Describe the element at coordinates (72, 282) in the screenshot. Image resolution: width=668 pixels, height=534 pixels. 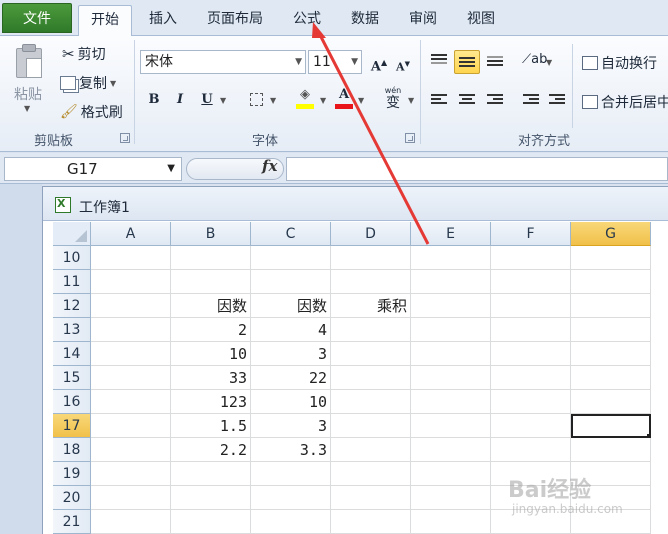
I see `row-header: 11` at that location.